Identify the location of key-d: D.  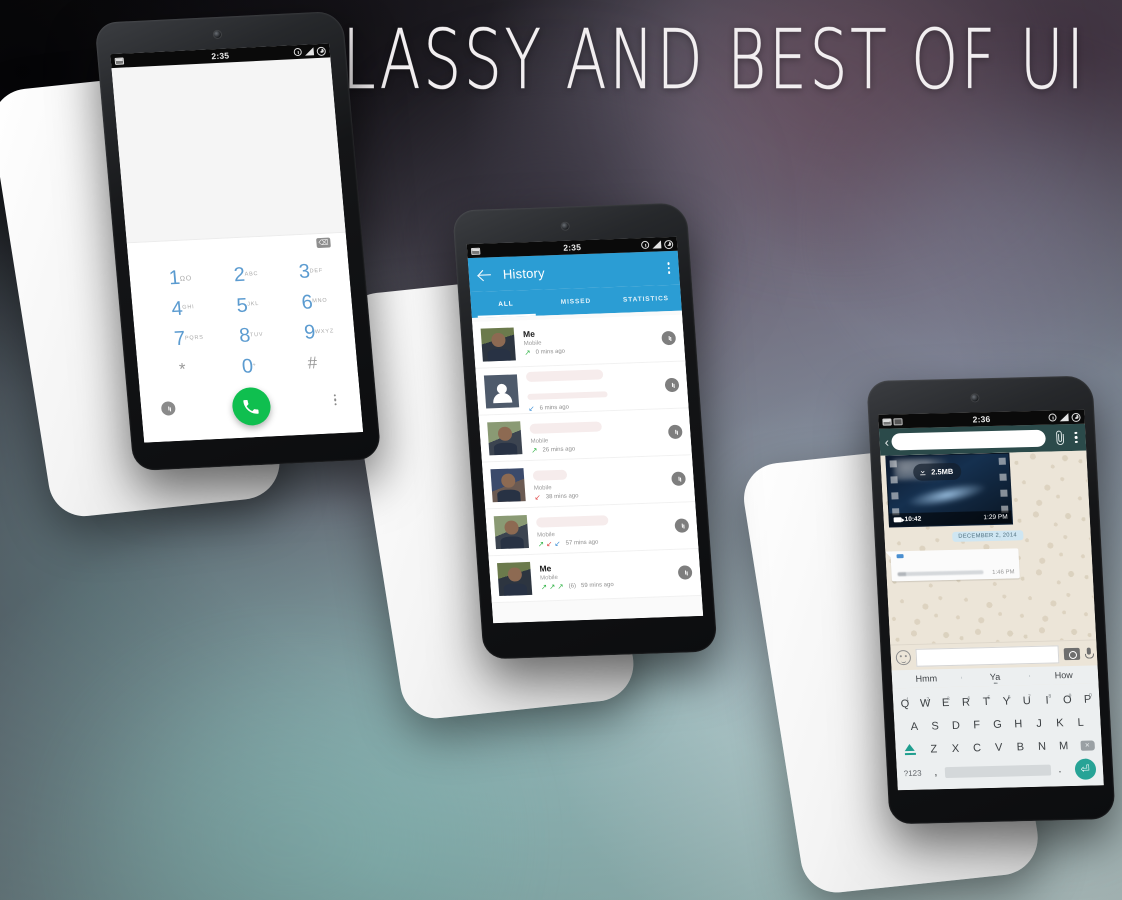
(956, 725).